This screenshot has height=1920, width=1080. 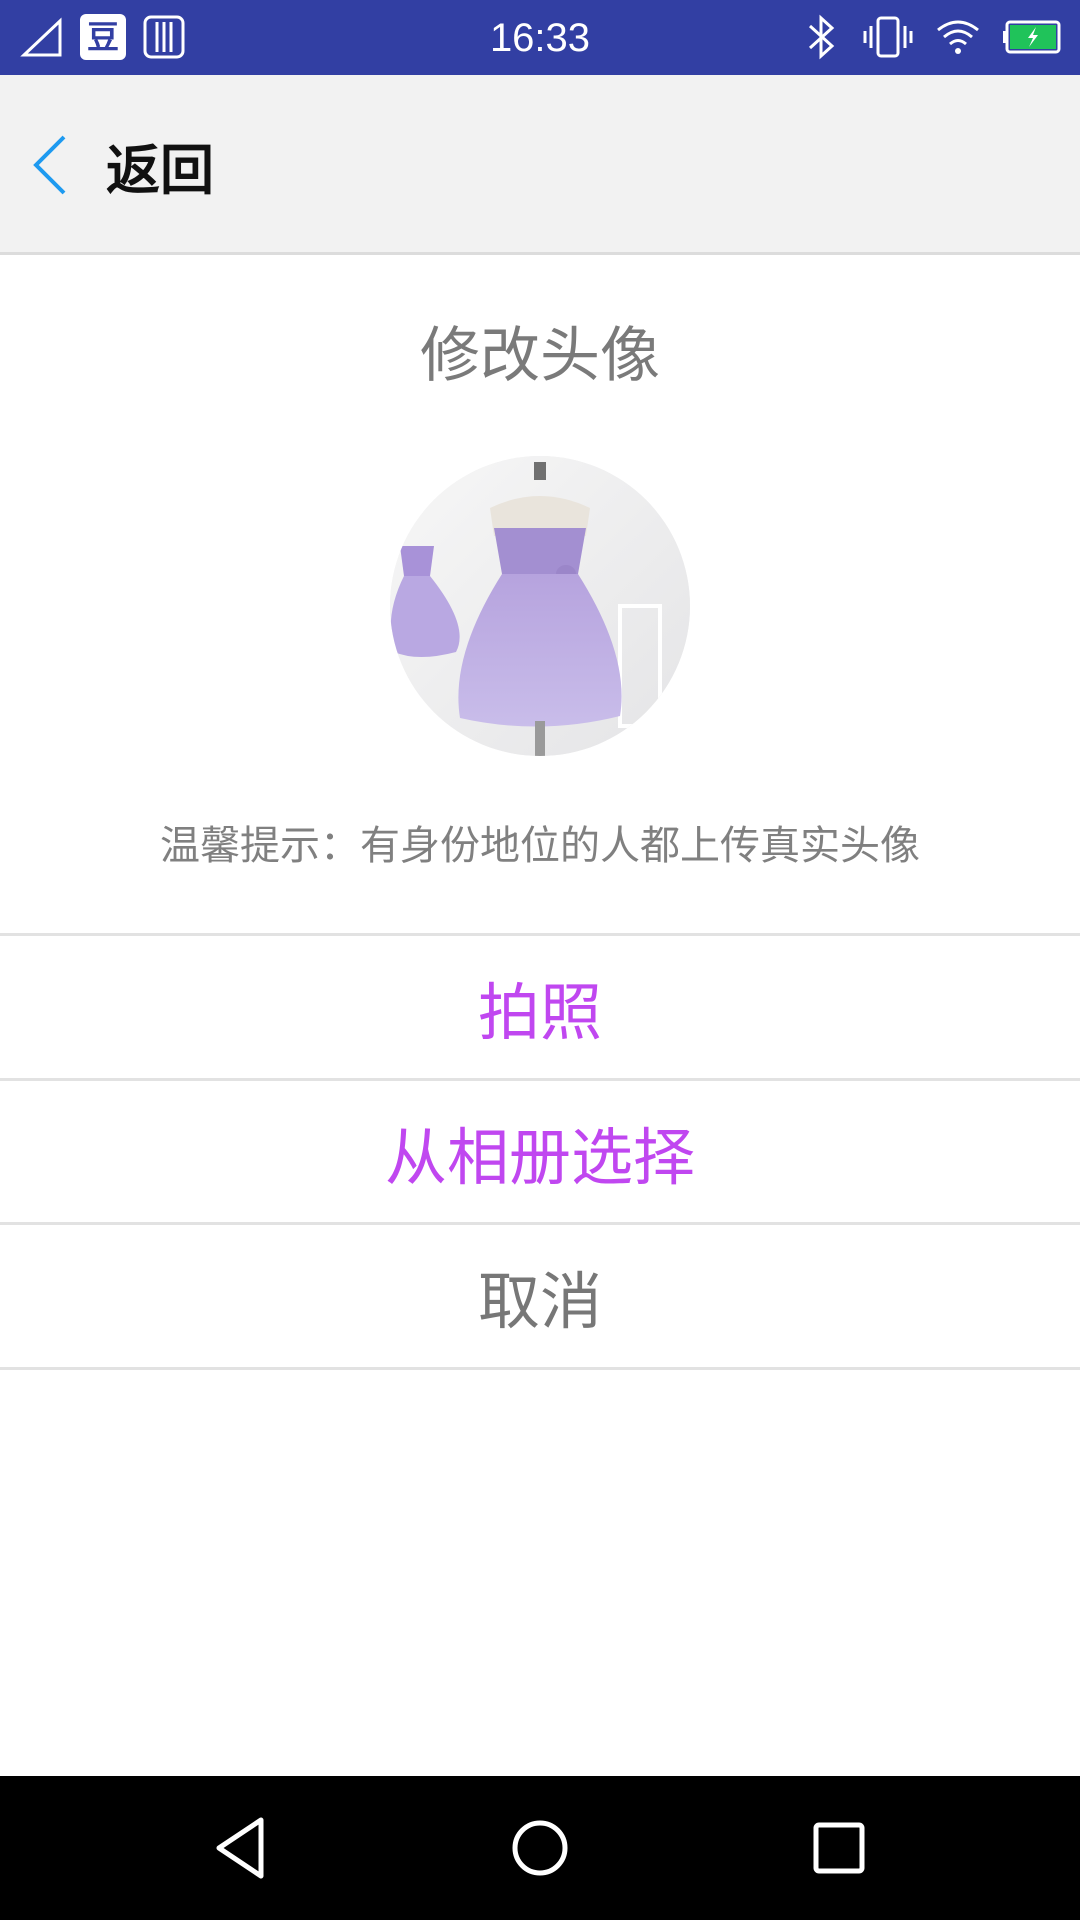 What do you see at coordinates (540, 1150) in the screenshot?
I see `choose-from-album-button: 从相册选择` at bounding box center [540, 1150].